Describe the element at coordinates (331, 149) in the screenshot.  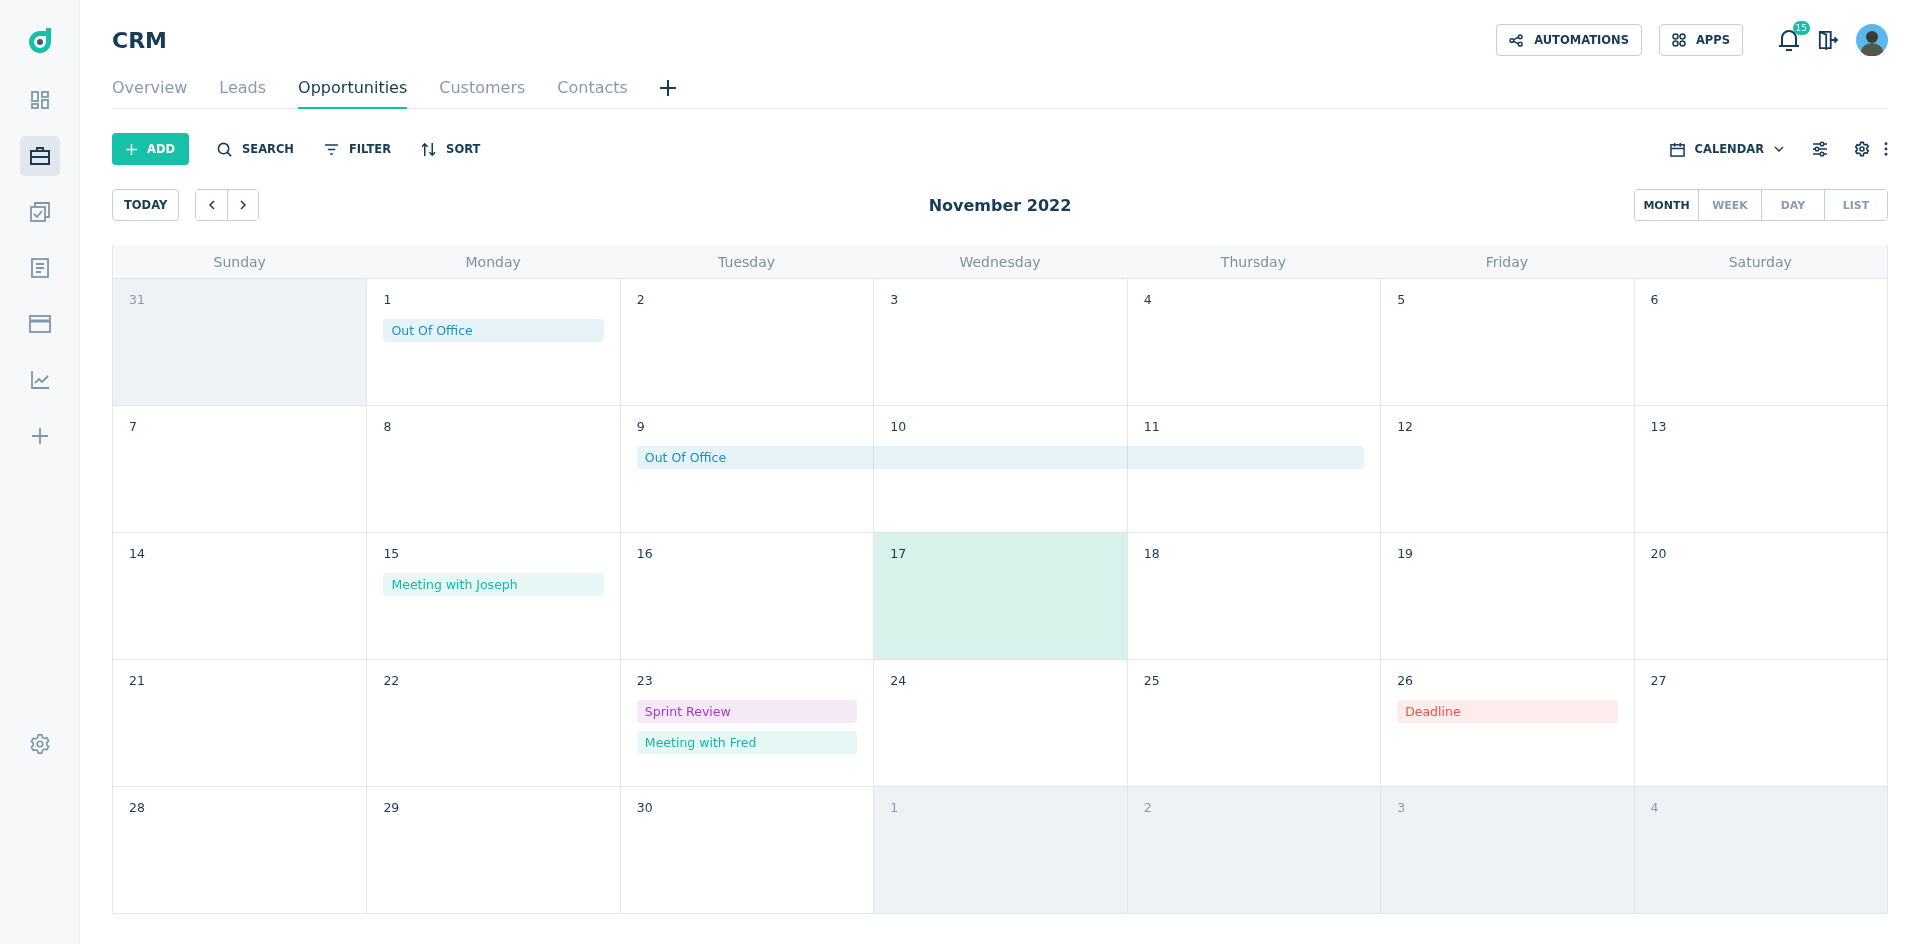
I see `filter-icon` at that location.